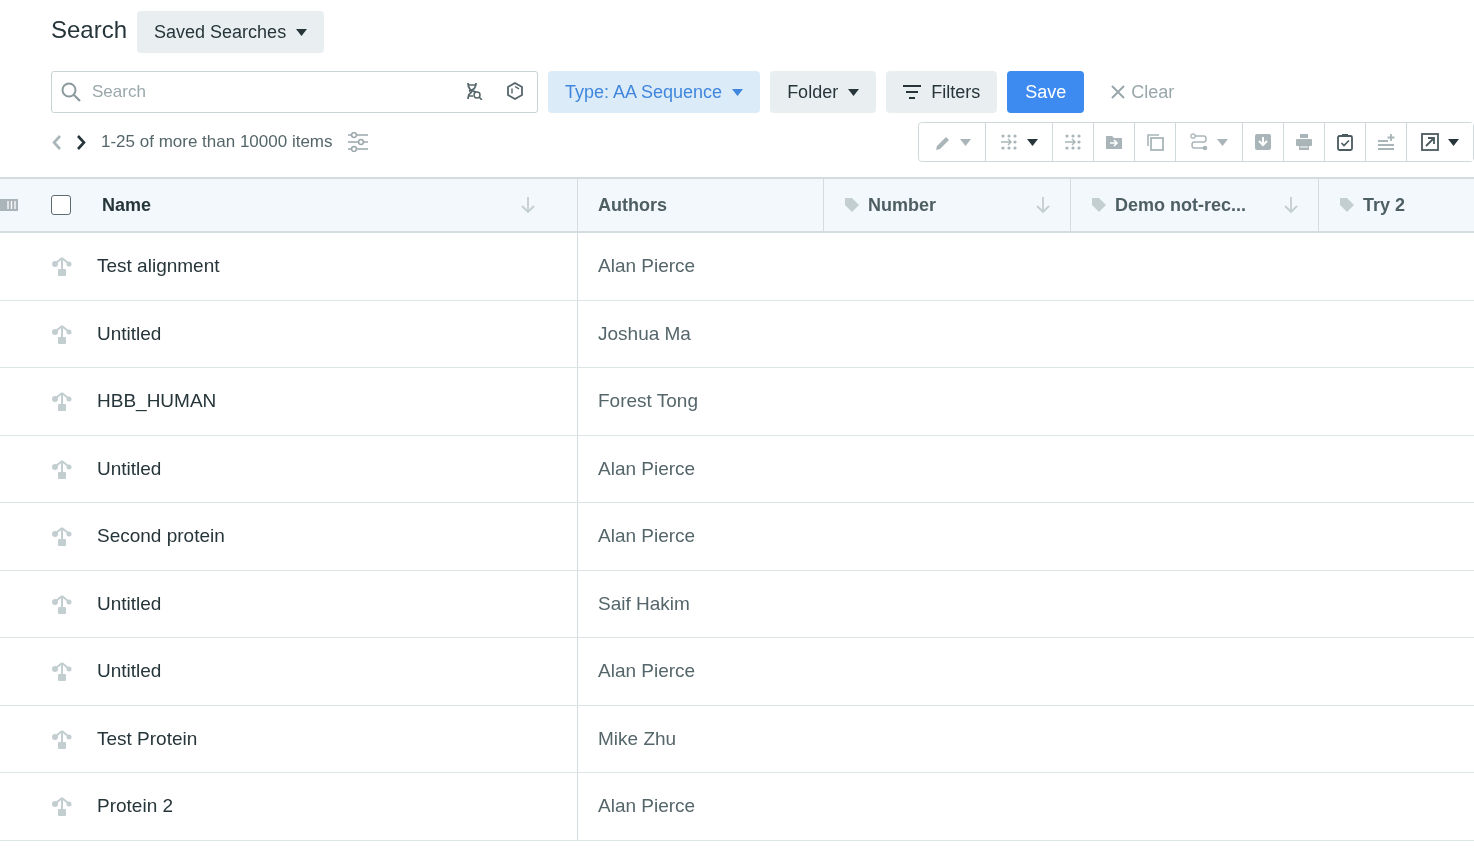 Image resolution: width=1474 pixels, height=848 pixels. What do you see at coordinates (217, 142) in the screenshot?
I see `pagination-summary: 1-25 of more than 10000 items` at bounding box center [217, 142].